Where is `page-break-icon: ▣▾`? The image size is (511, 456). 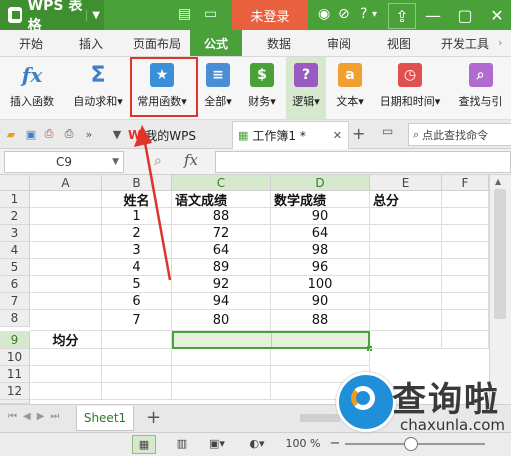
page-break-icon: ▣▾ is located at coordinates (217, 443).